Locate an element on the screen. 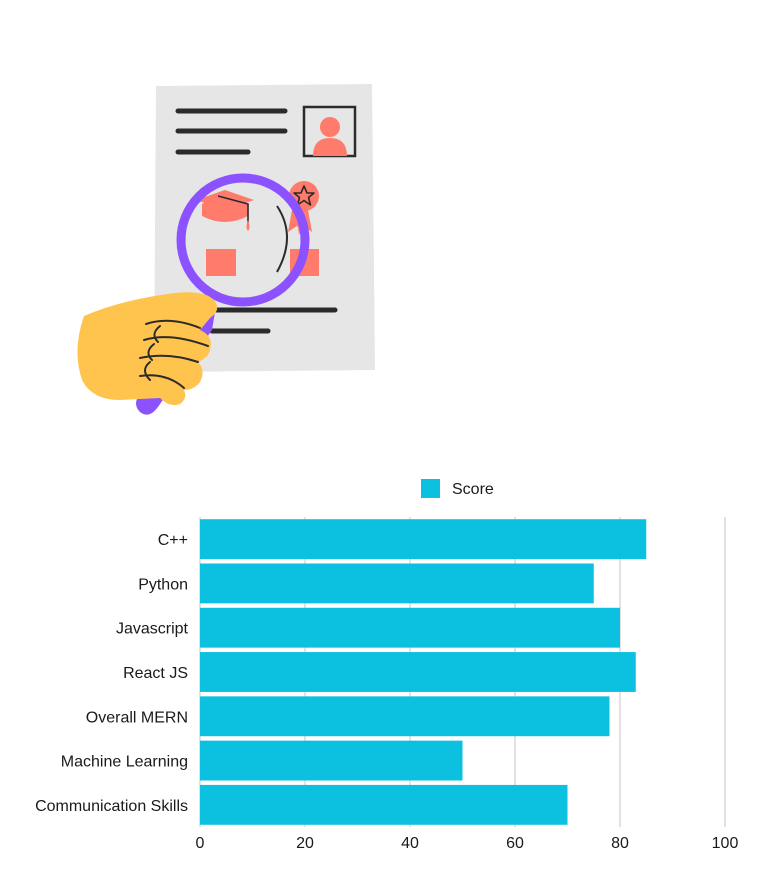 The height and width of the screenshot is (891, 766). legend-swatch is located at coordinates (430, 488).